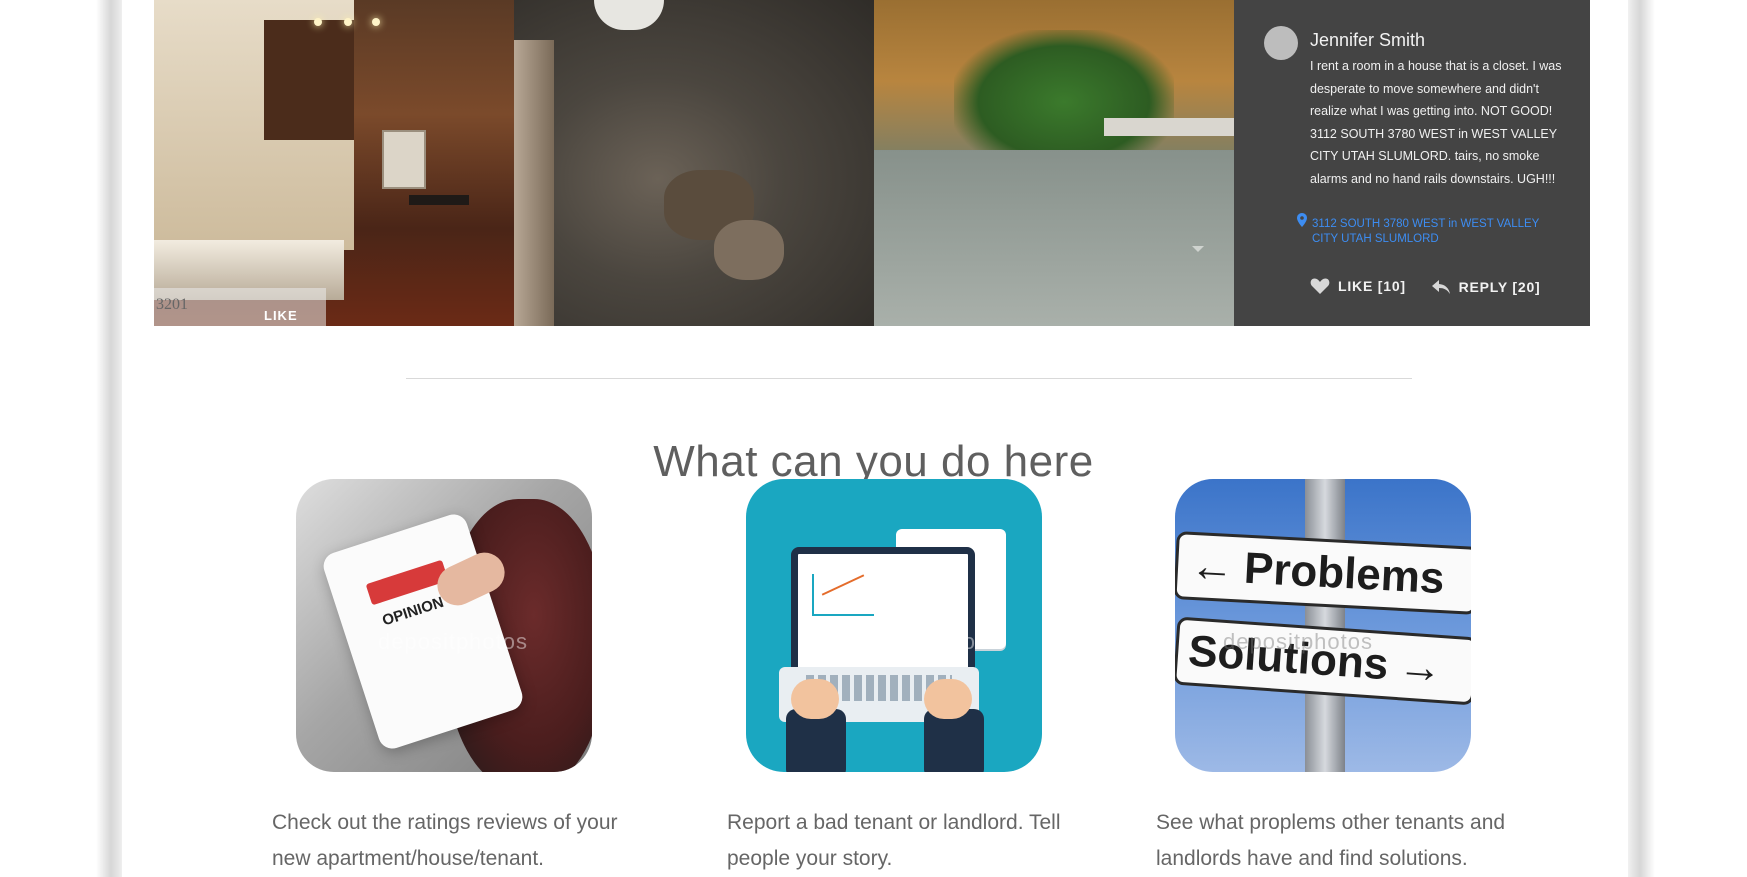 Image resolution: width=1747 pixels, height=877 pixels. Describe the element at coordinates (909, 378) in the screenshot. I see `section-divider` at that location.